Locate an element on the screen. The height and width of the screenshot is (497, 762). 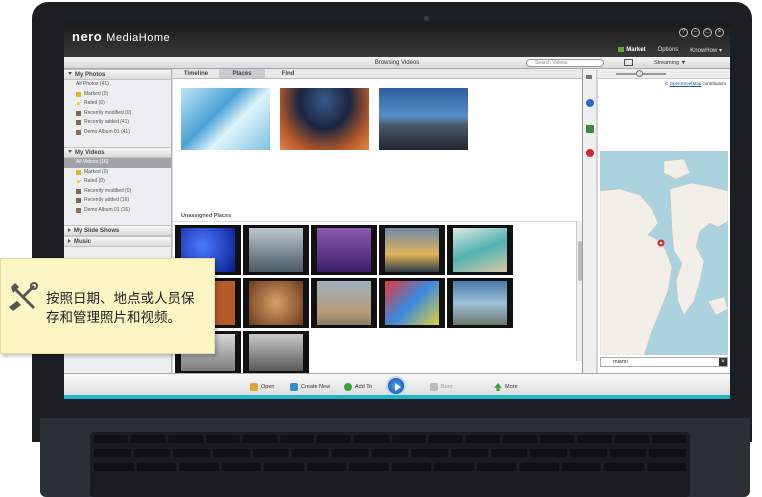
monitor-icon is located at coordinates (628, 62).